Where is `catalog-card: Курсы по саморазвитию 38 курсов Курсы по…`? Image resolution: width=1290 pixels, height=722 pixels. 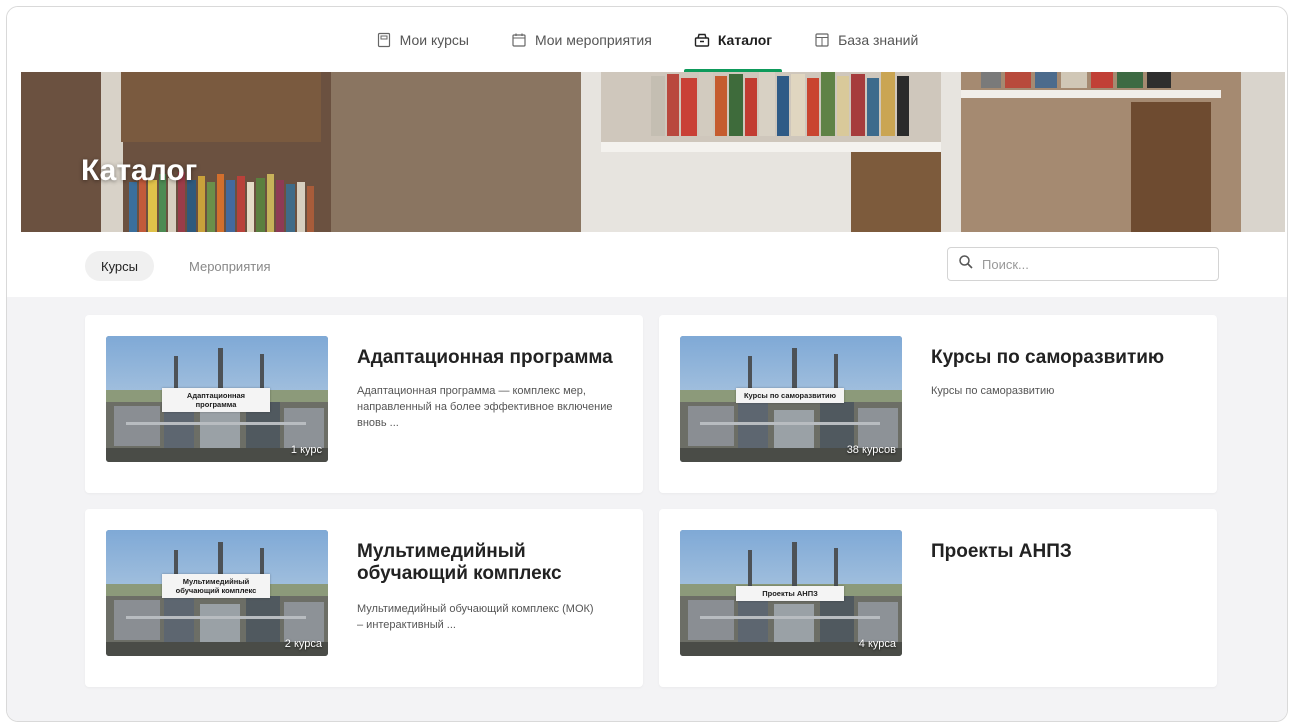 catalog-card: Курсы по саморазвитию 38 курсов Курсы по… is located at coordinates (938, 404).